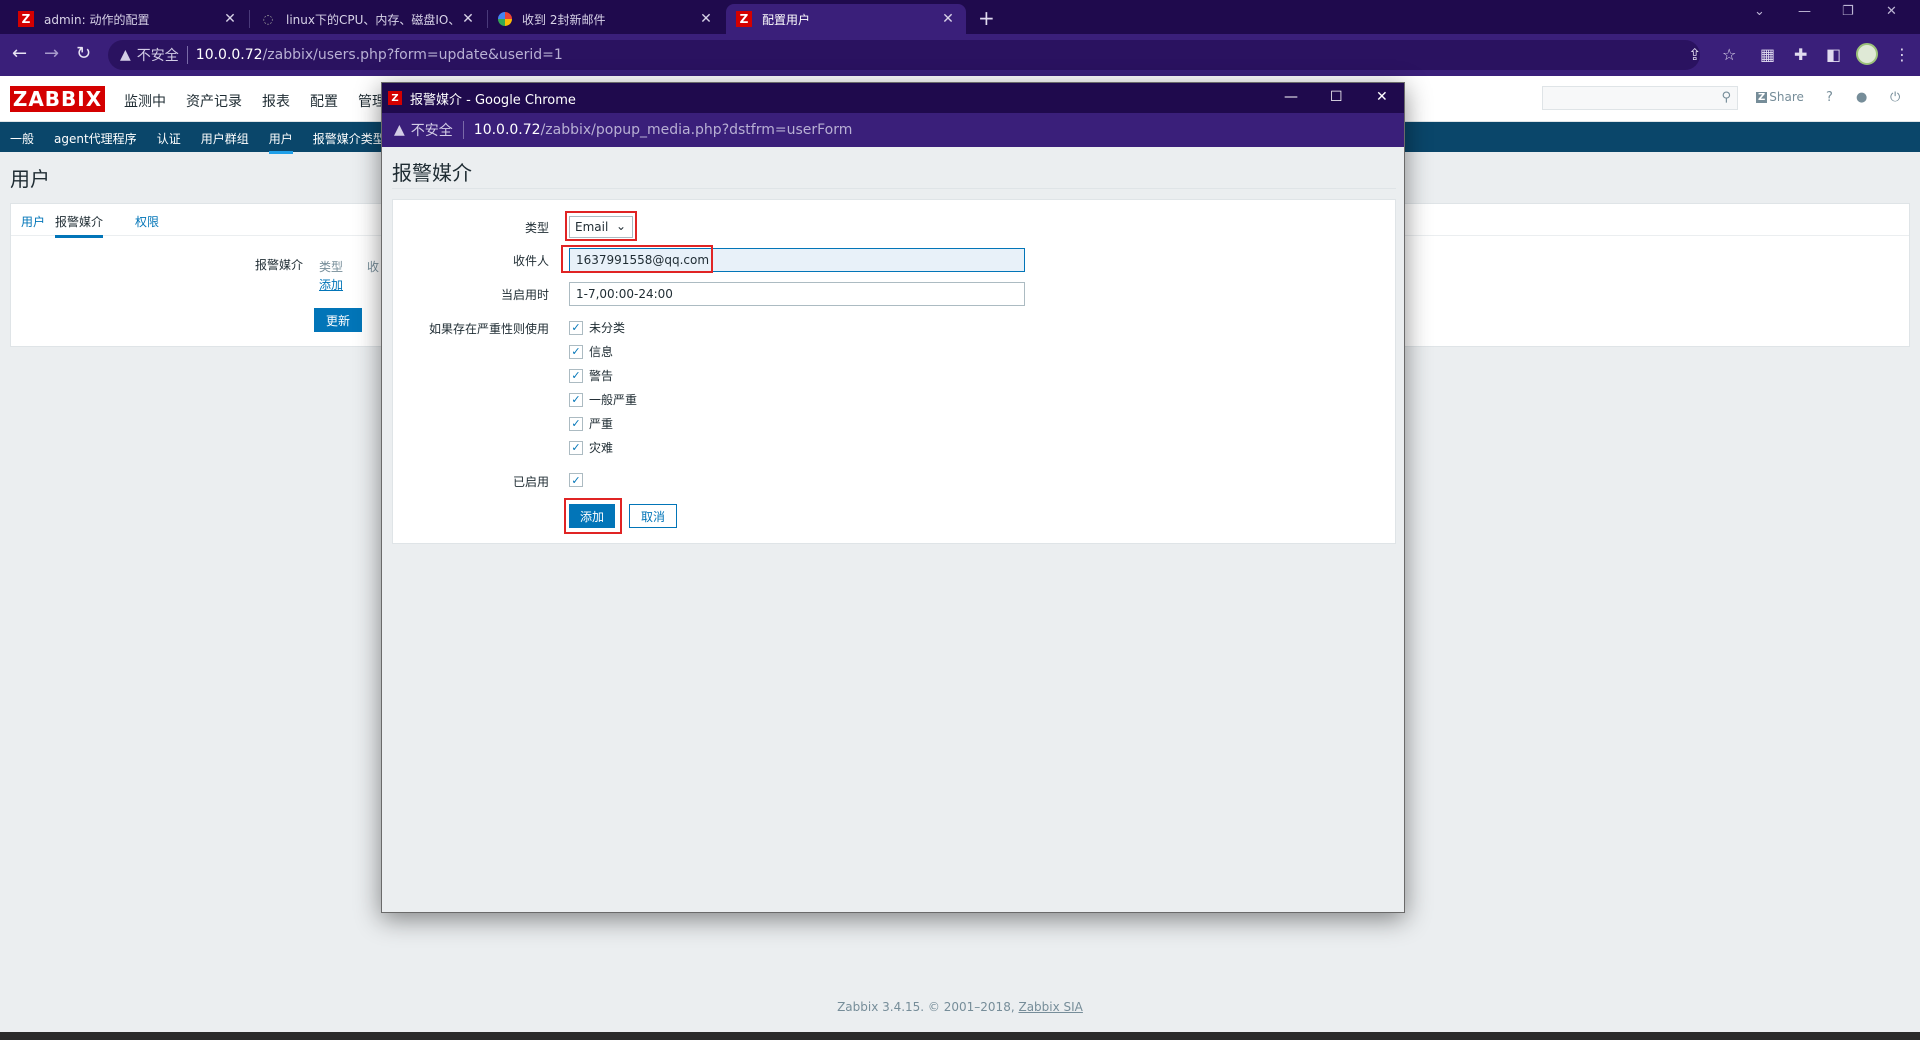 This screenshot has width=1920, height=1040. I want to click on address-path: /zabbix/popup_media.php?dstfrm=userForm, so click(696, 130).